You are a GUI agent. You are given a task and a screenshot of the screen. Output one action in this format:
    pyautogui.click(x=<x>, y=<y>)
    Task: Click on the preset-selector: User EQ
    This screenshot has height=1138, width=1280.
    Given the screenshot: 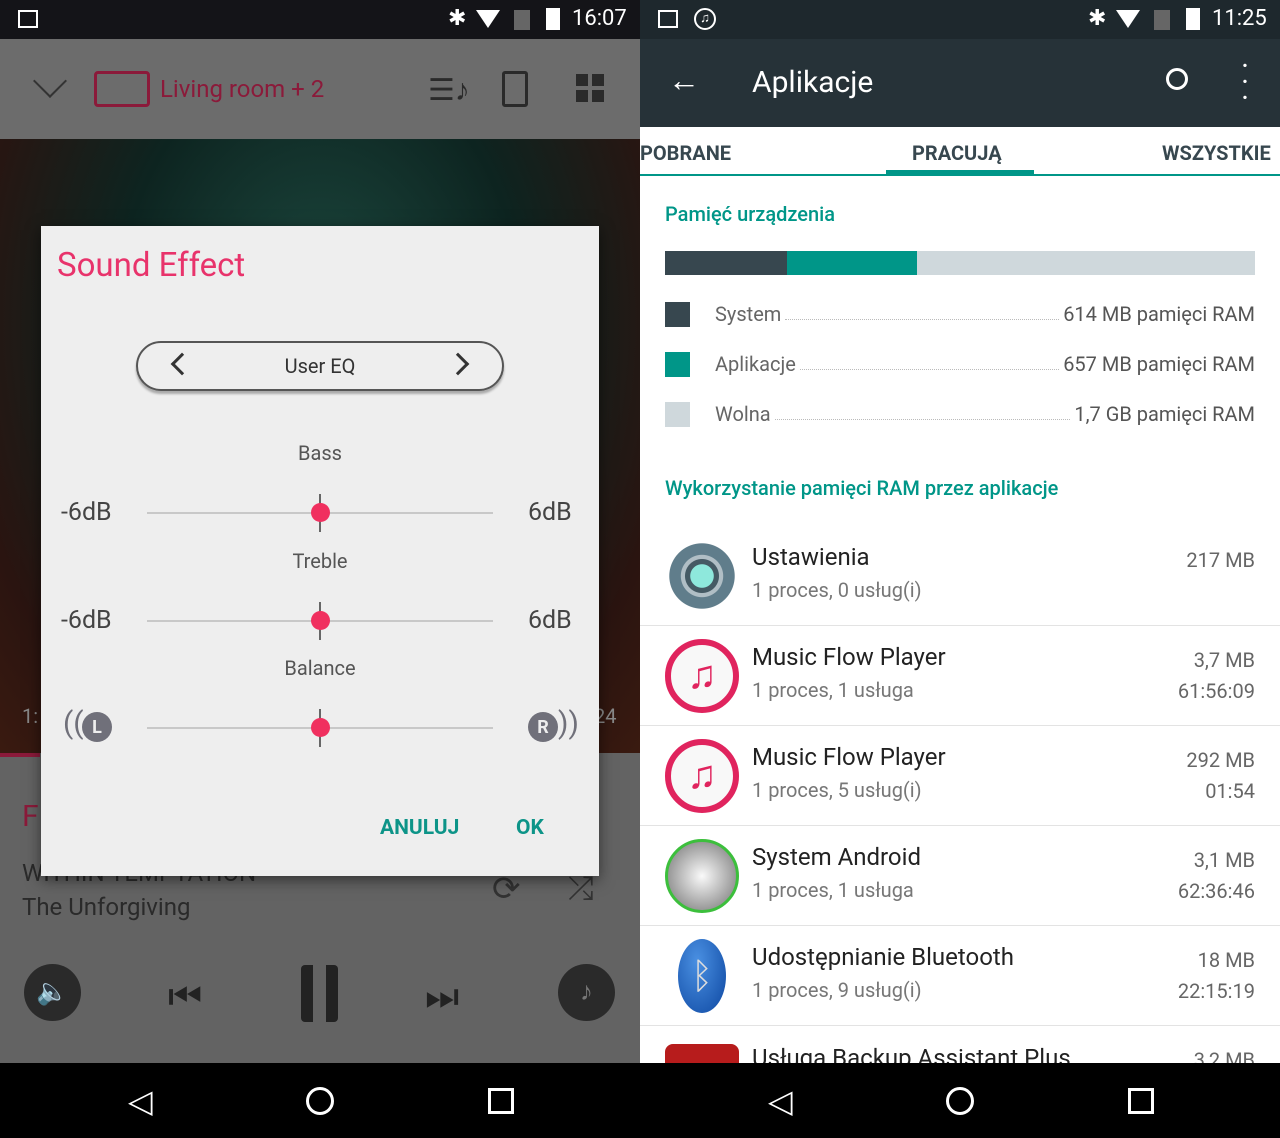 What is the action you would take?
    pyautogui.click(x=320, y=366)
    